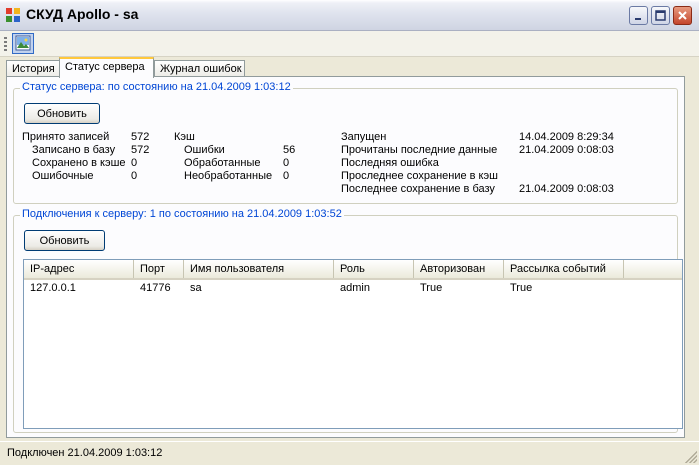  I want to click on tab-label: История, so click(33, 69).